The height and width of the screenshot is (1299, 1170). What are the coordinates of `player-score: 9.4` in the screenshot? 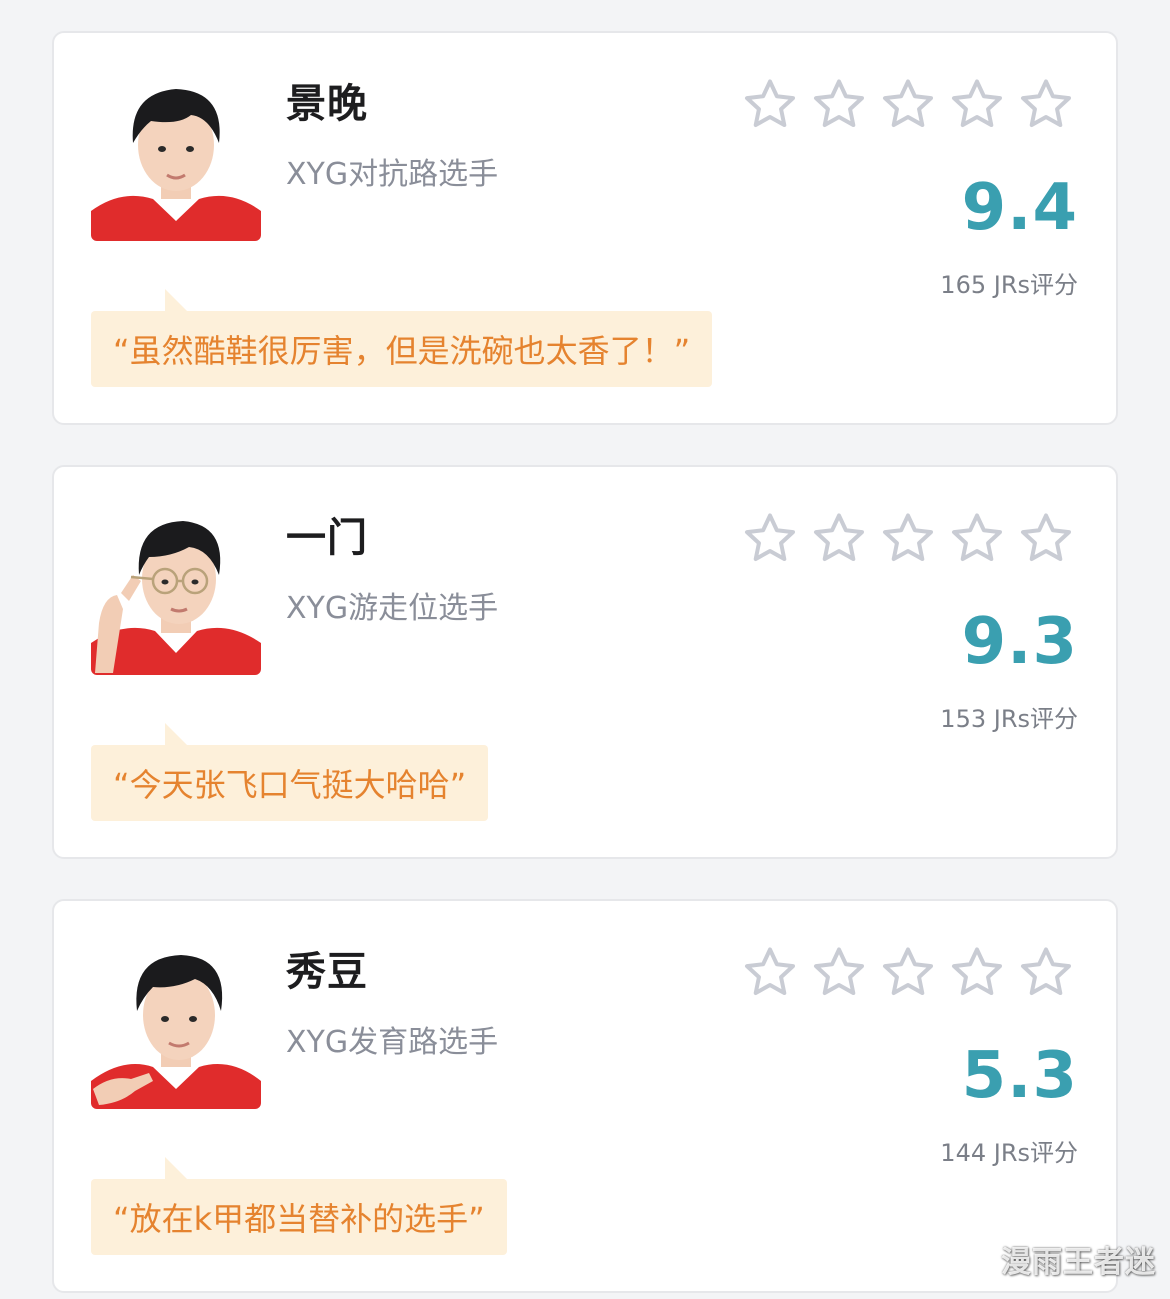 It's located at (1019, 208).